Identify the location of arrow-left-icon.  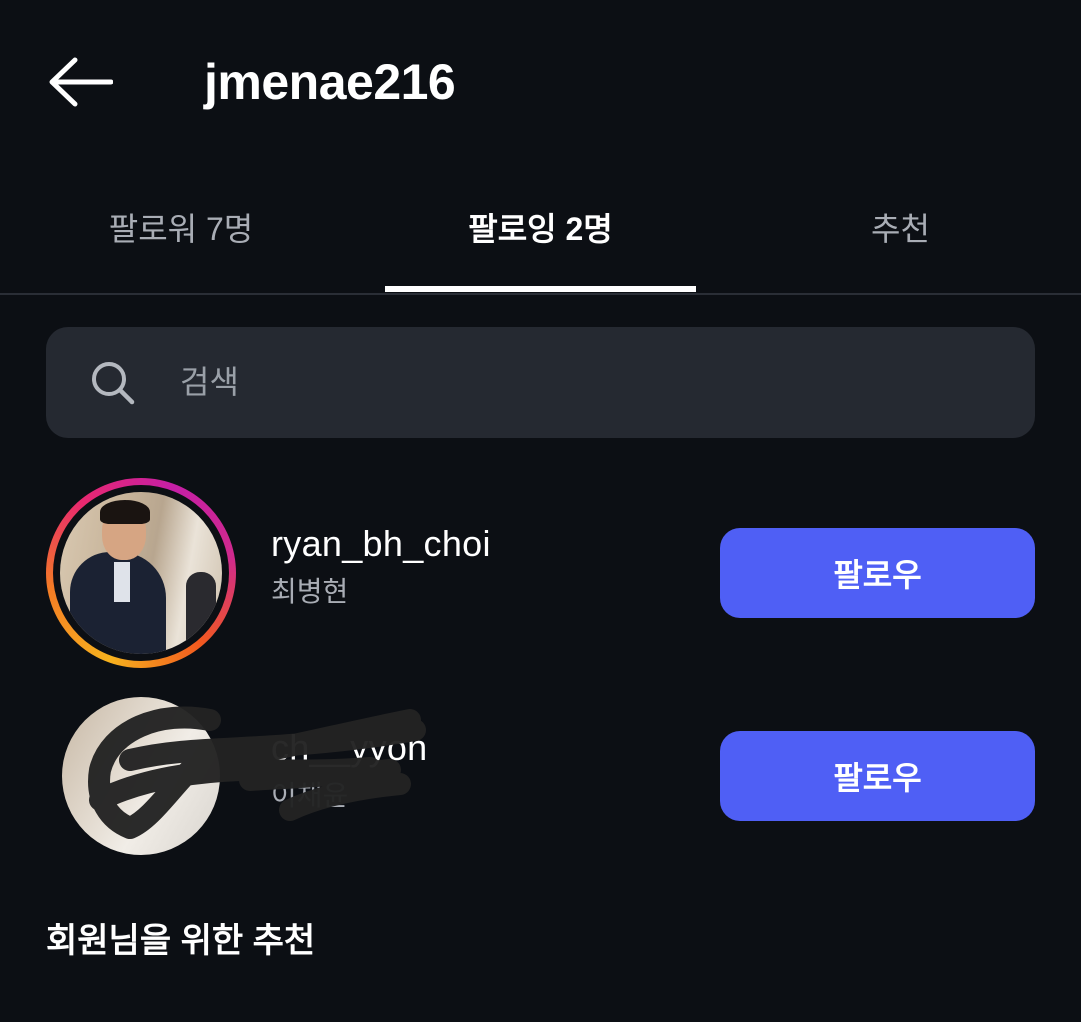
(81, 82).